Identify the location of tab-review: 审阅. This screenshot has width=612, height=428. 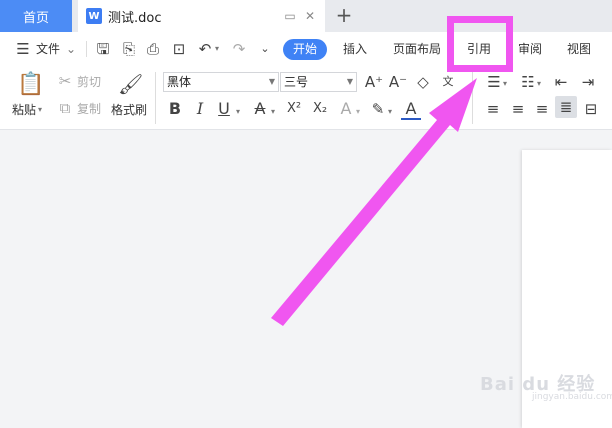
(530, 49).